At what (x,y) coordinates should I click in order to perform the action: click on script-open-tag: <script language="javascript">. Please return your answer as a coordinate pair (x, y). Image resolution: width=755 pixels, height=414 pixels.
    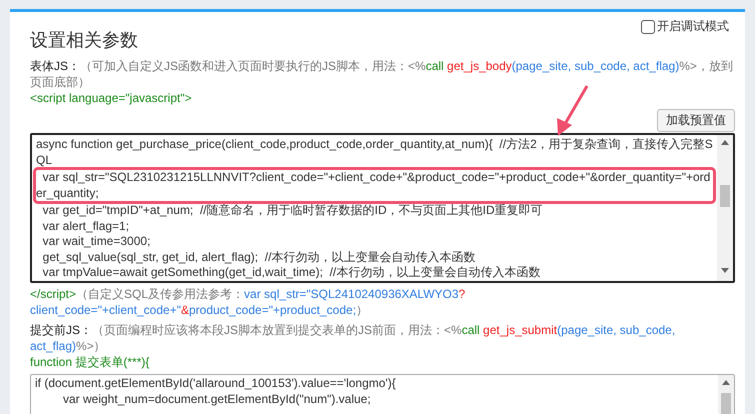
    Looking at the image, I should click on (382, 98).